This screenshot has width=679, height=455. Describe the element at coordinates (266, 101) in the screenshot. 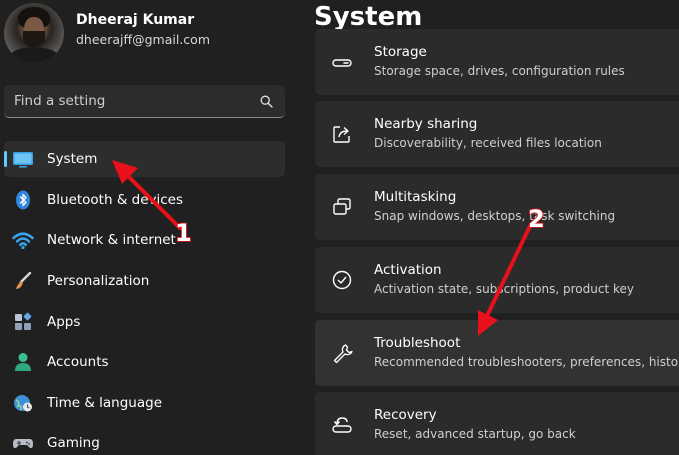

I see `search-icon` at that location.